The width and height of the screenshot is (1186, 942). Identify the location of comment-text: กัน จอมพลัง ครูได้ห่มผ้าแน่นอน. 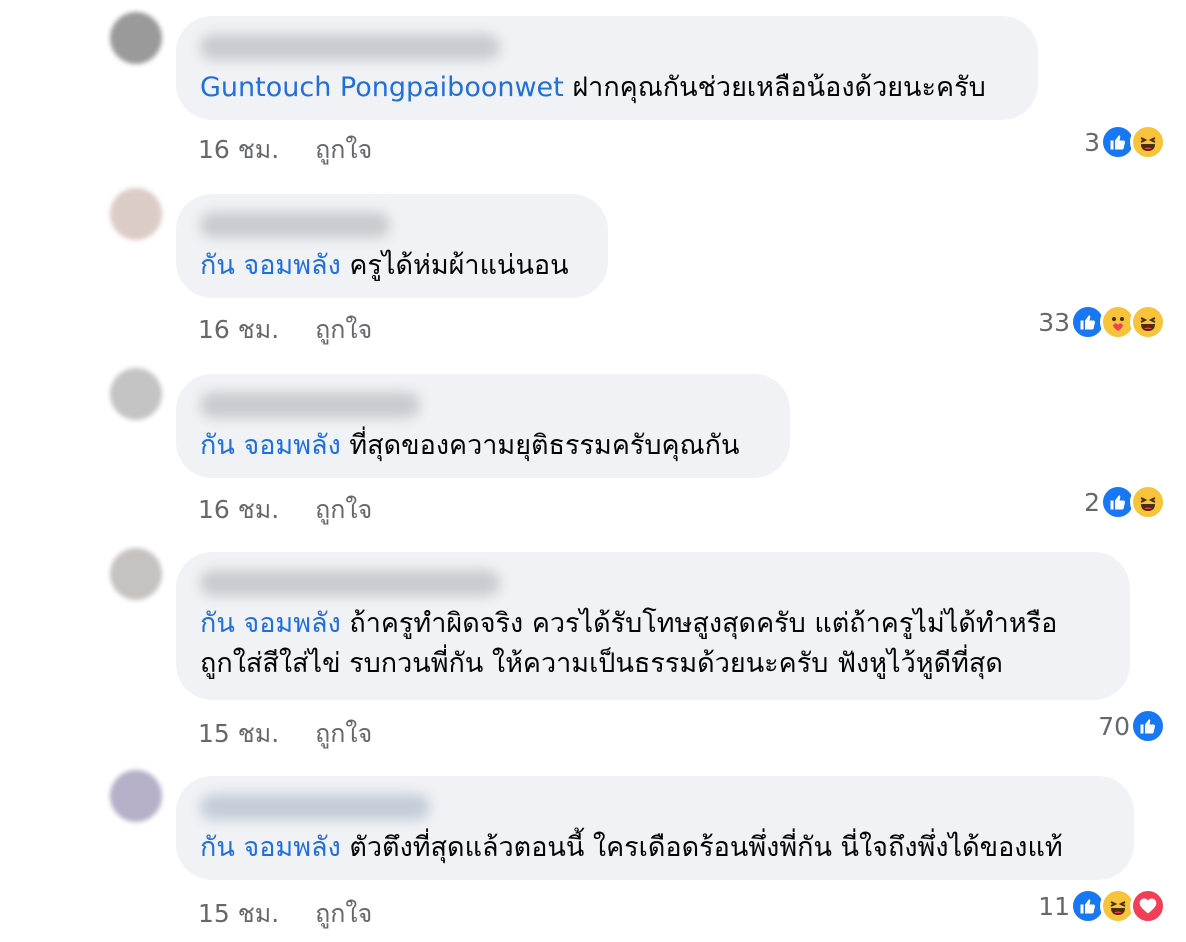
(392, 266).